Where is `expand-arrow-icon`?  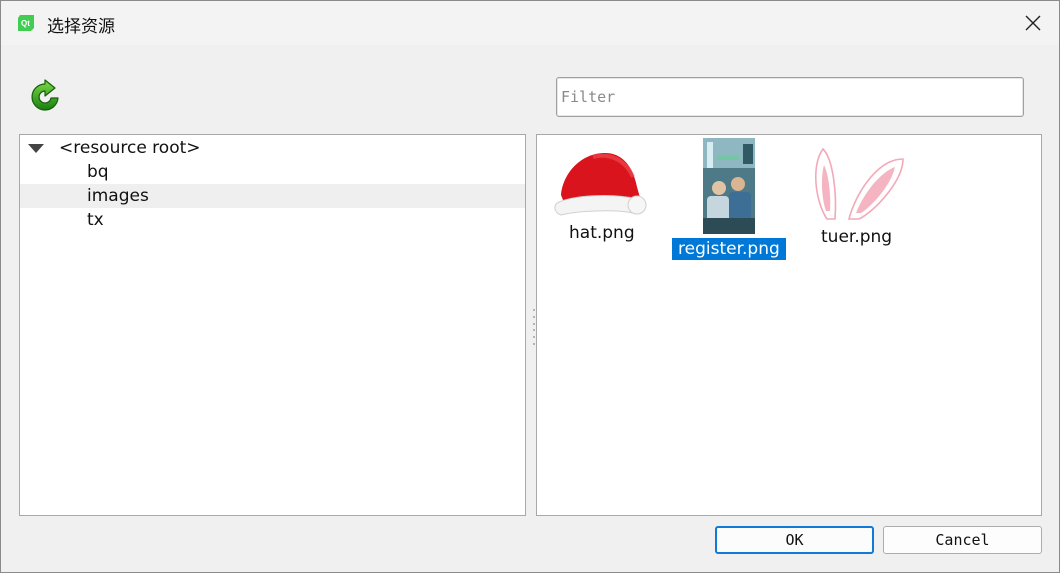 expand-arrow-icon is located at coordinates (36, 148).